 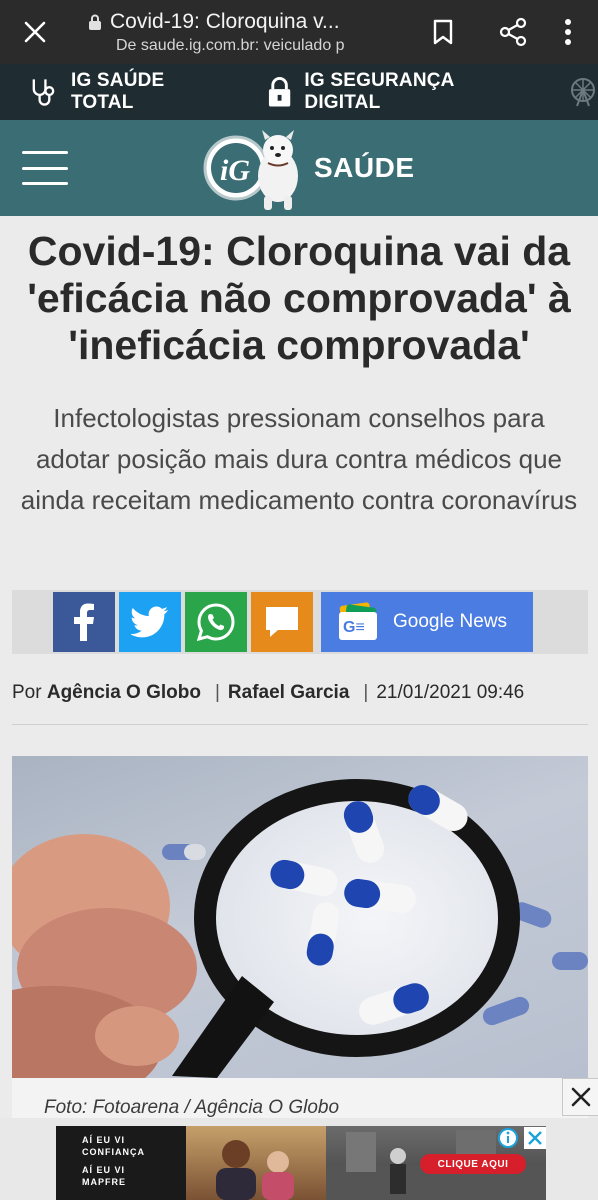 I want to click on comment-button, so click(x=282, y=622).